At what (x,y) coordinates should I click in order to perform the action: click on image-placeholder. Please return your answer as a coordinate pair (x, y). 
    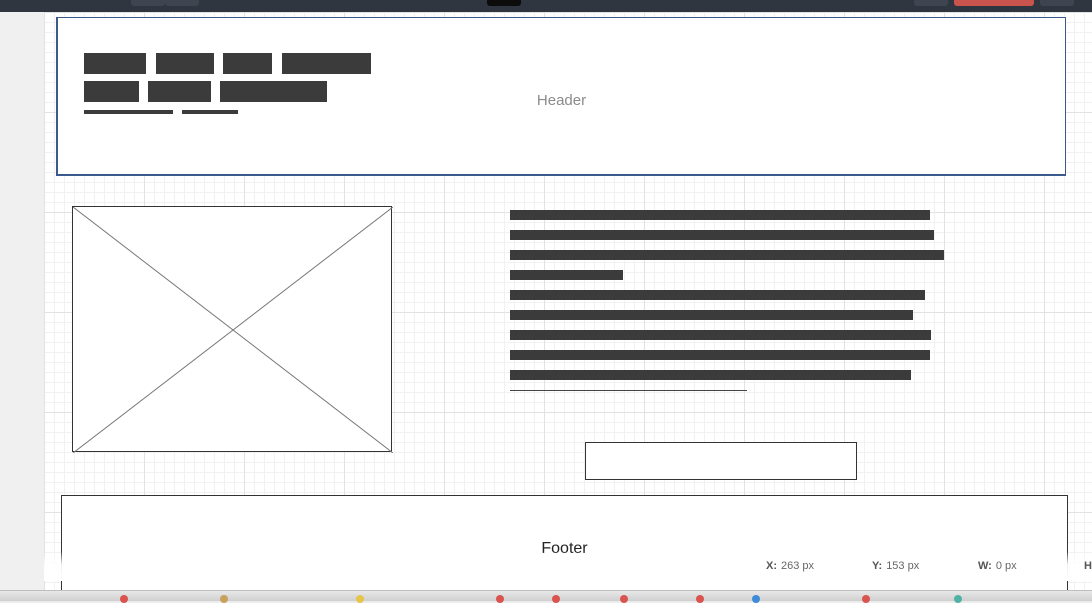
    Looking at the image, I should click on (232, 329).